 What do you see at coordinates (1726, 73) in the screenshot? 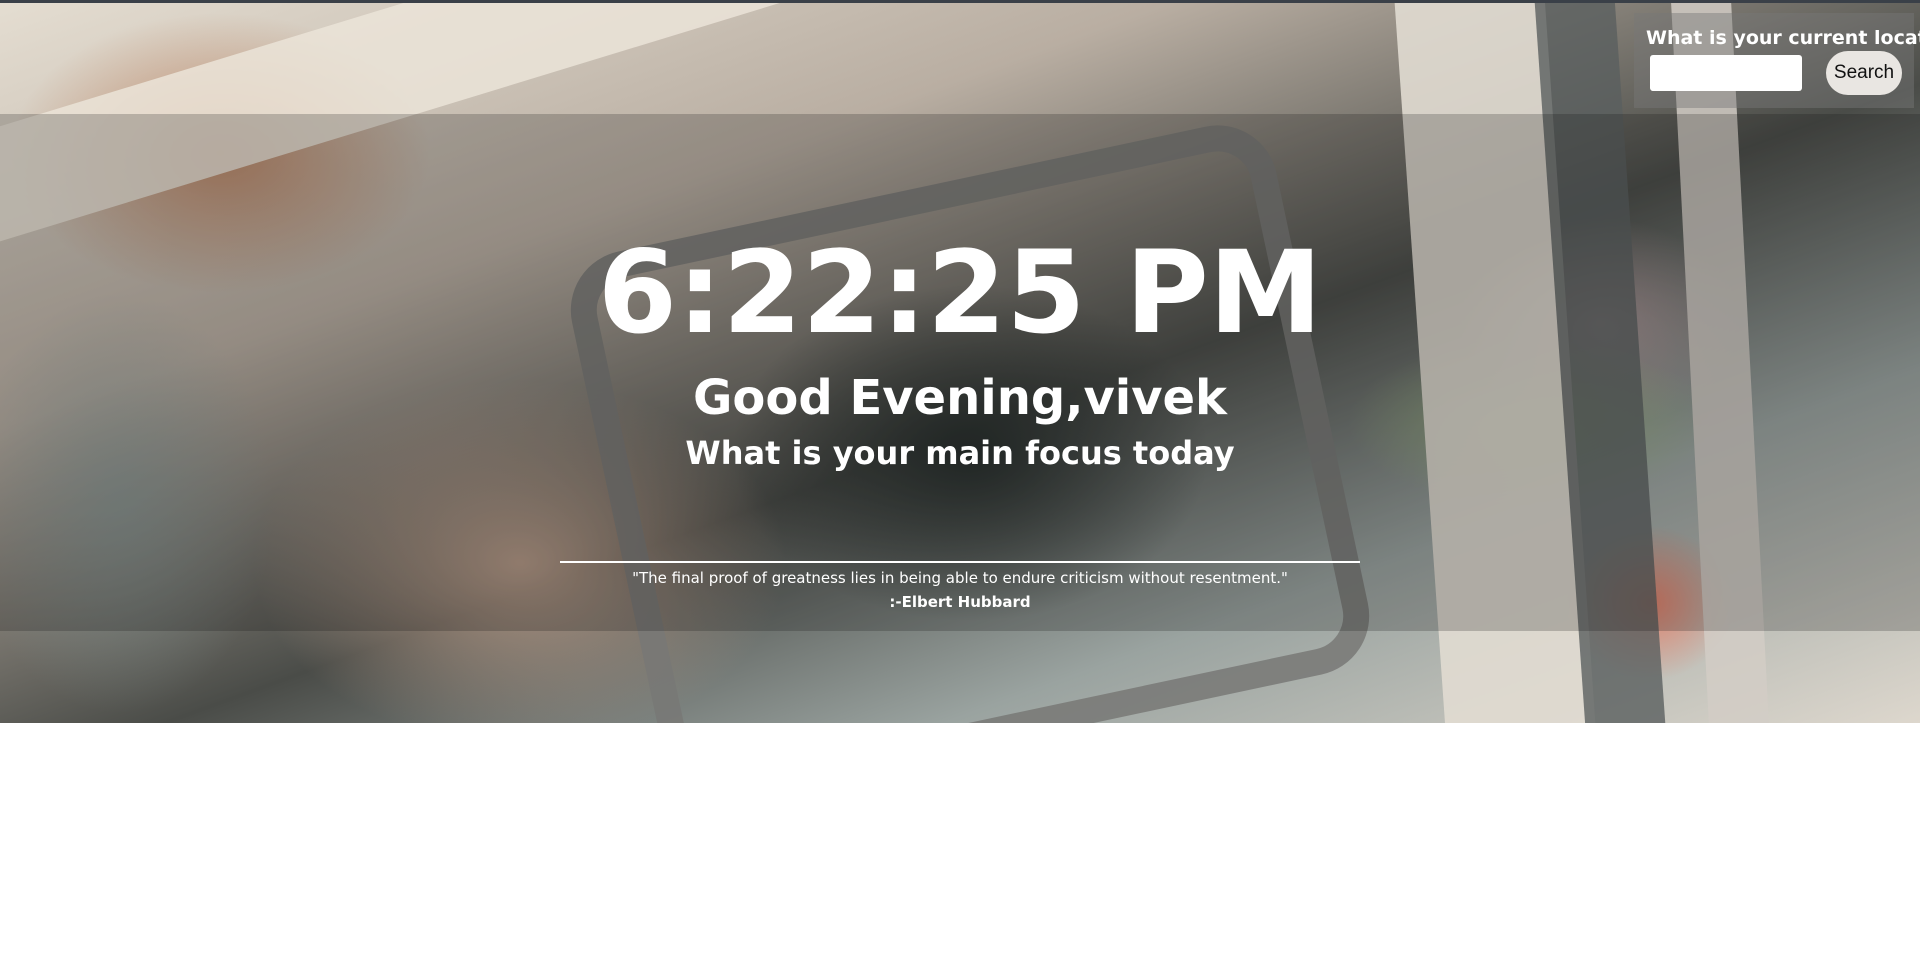
I see `location-input` at bounding box center [1726, 73].